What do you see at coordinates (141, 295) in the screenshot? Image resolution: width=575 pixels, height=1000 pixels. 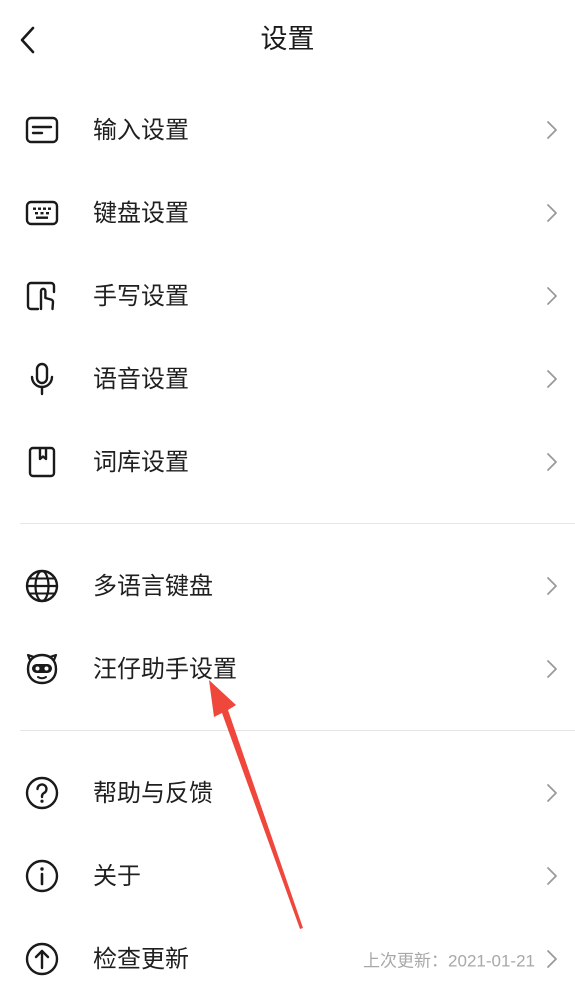 I see `settings-row-label: 手写设置` at bounding box center [141, 295].